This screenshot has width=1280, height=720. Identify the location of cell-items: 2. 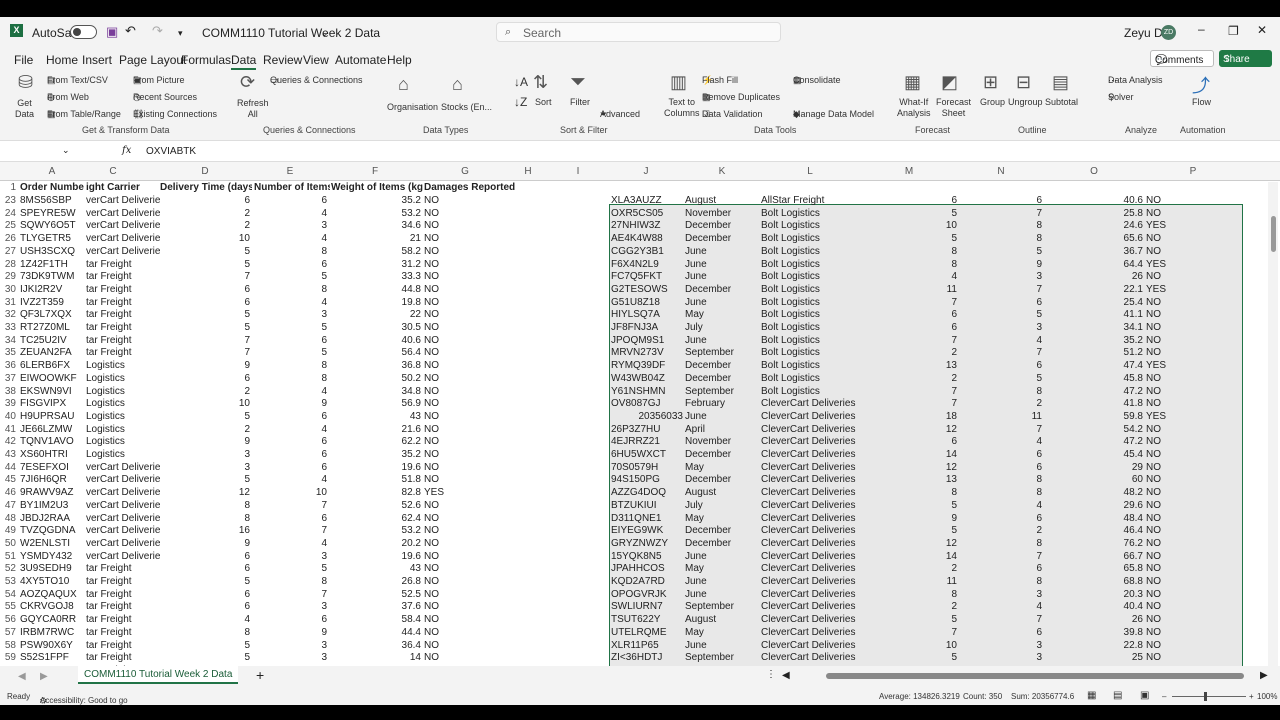
(1000, 531).